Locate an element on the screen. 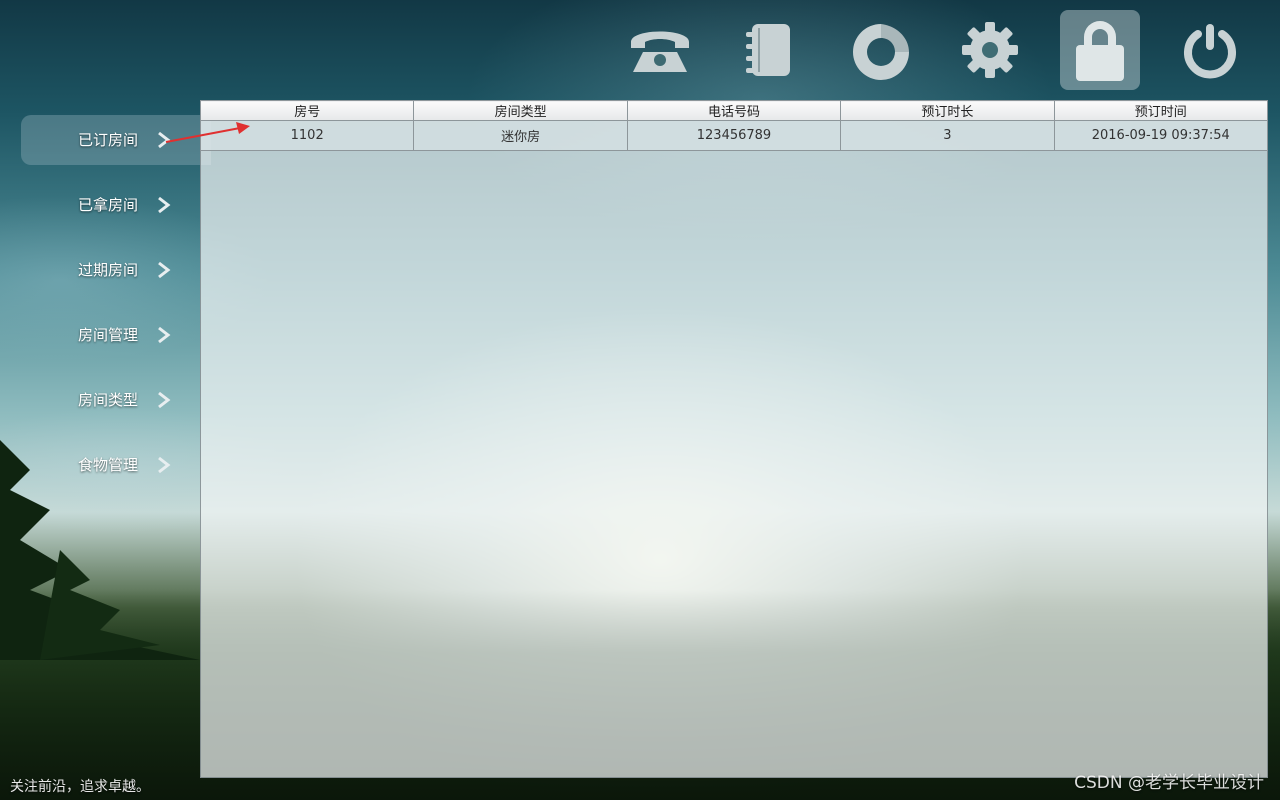 The image size is (1280, 800). settings-button is located at coordinates (990, 50).